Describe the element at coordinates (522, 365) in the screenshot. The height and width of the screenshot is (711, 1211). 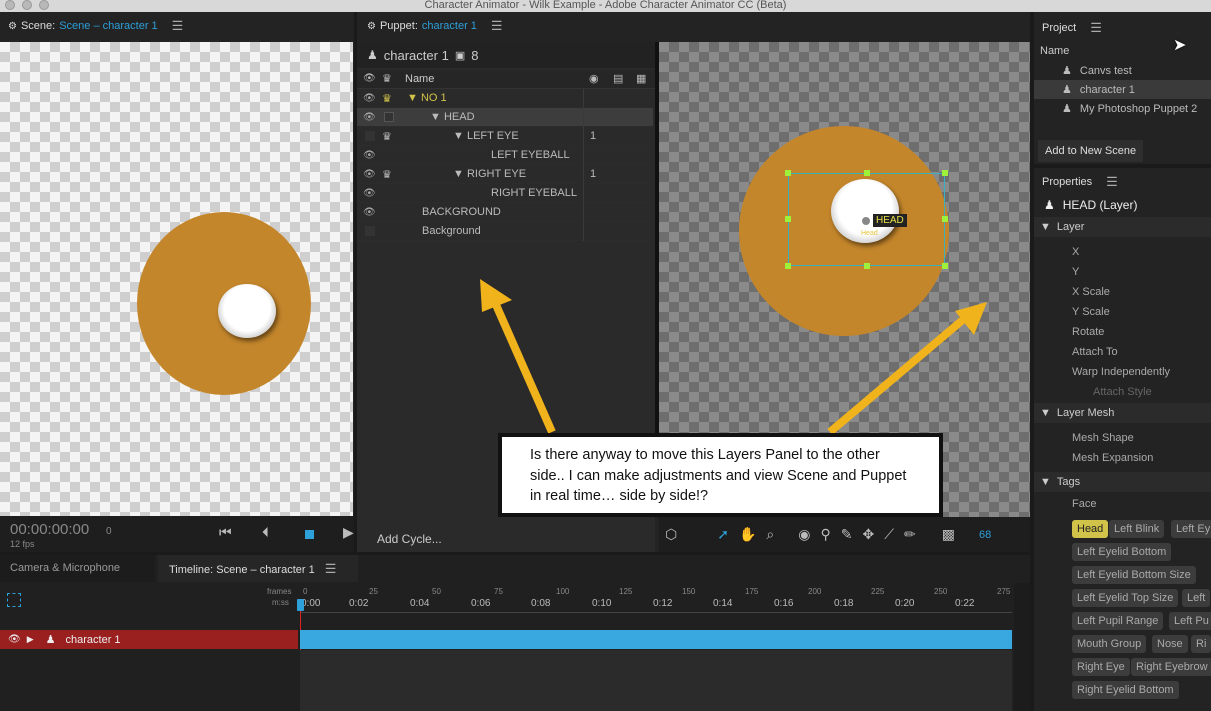
I see `arrow-to-layers` at that location.